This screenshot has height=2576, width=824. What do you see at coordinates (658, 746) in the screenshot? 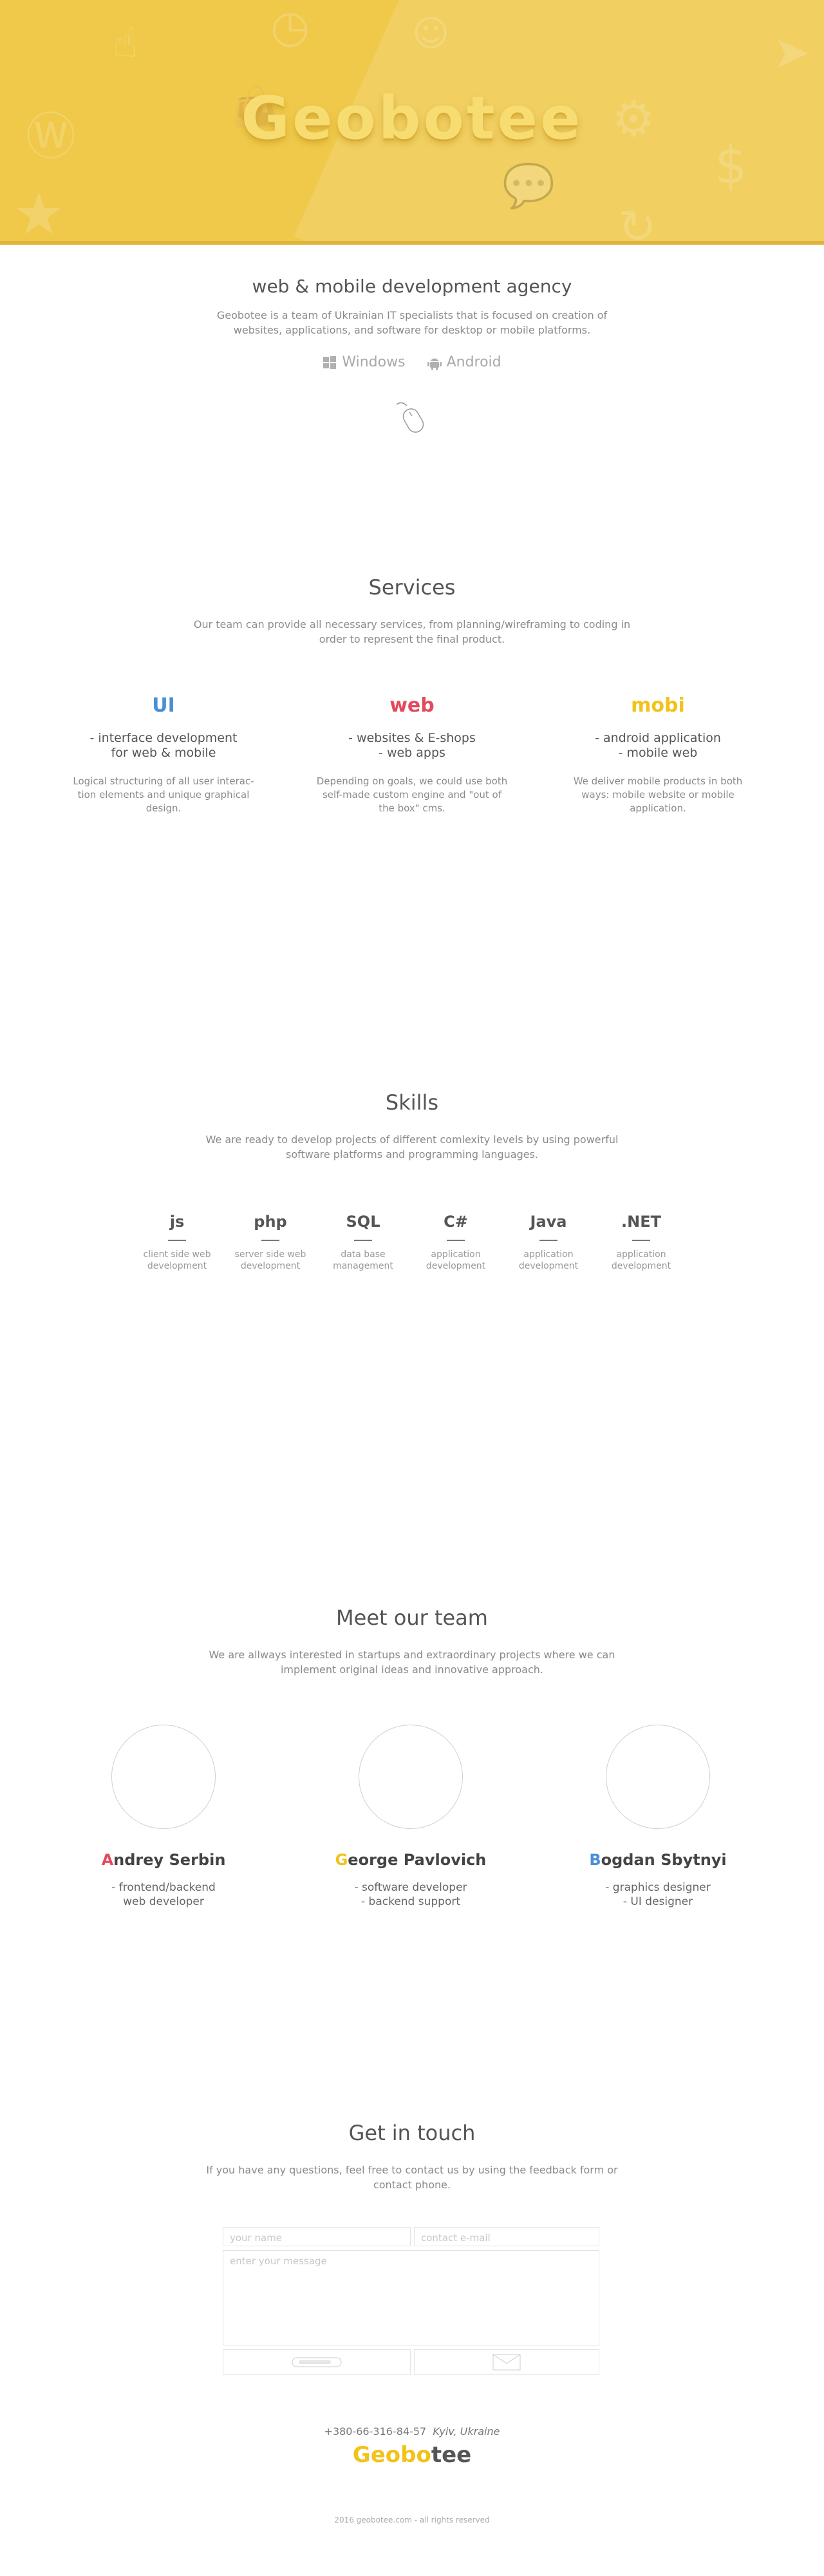
I see `service-subtitle: - android application - mobile web` at bounding box center [658, 746].